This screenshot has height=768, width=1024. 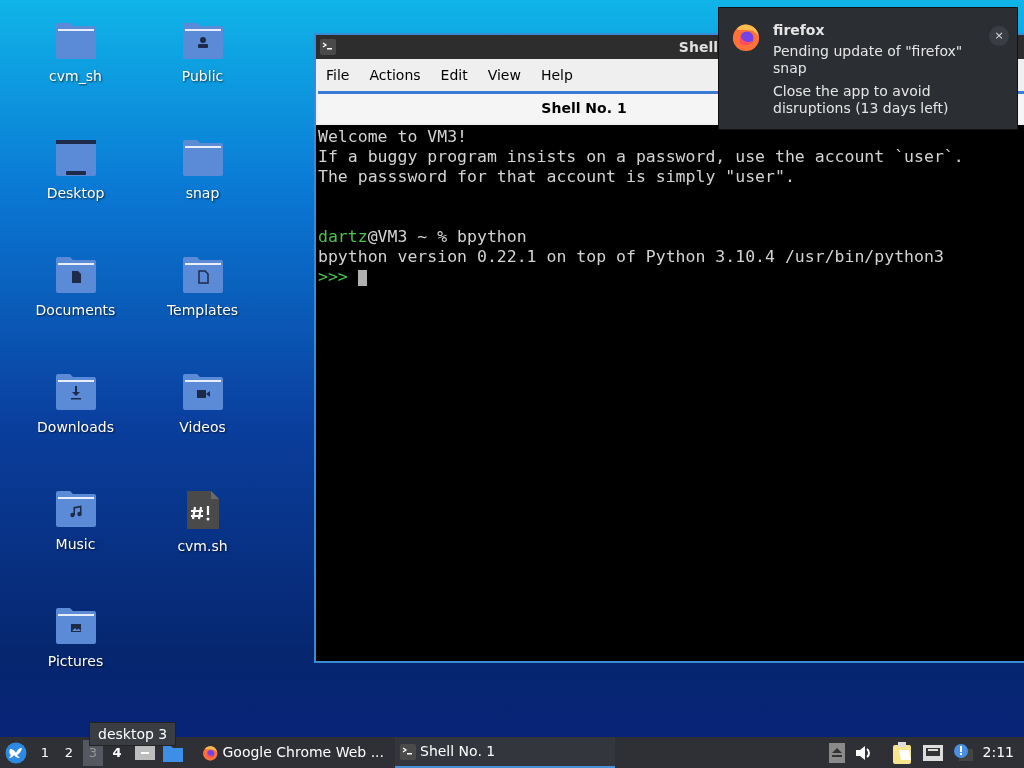 I want to click on notification-title: firefox, so click(x=799, y=30).